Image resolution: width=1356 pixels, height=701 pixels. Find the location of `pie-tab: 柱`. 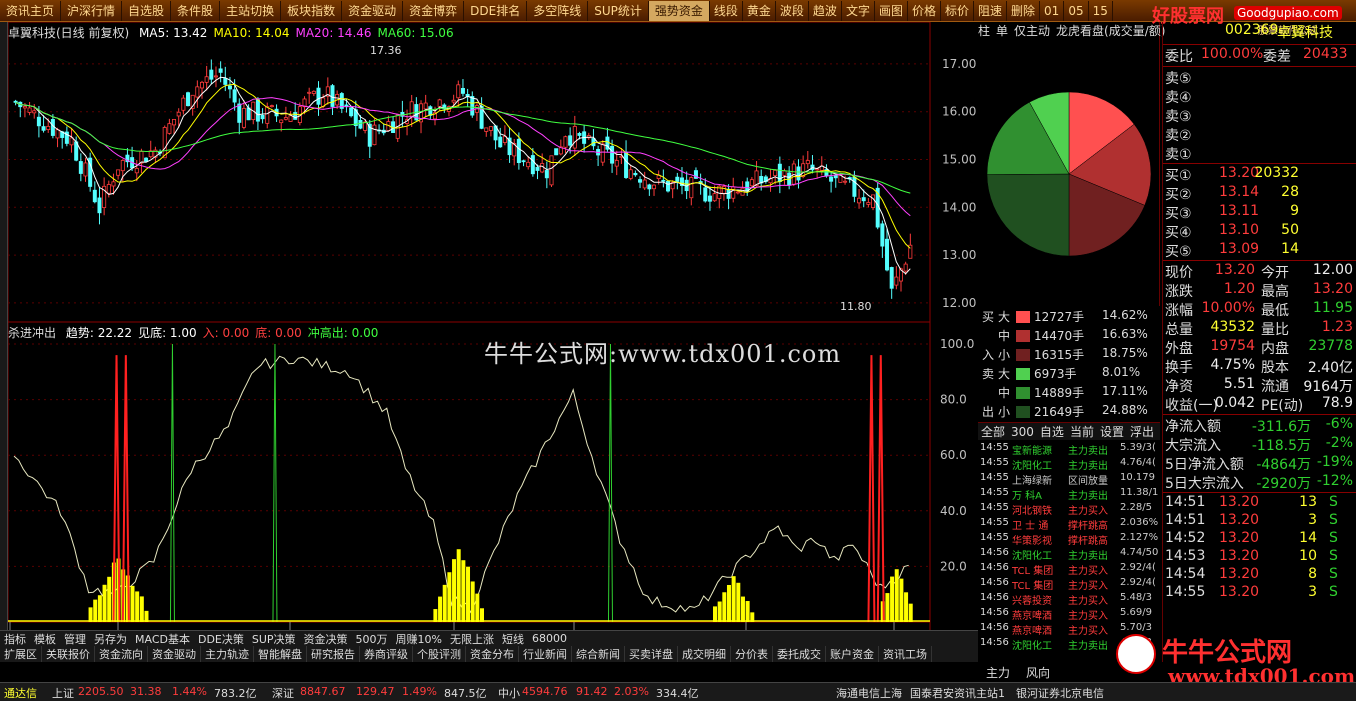

pie-tab: 柱 is located at coordinates (984, 31).